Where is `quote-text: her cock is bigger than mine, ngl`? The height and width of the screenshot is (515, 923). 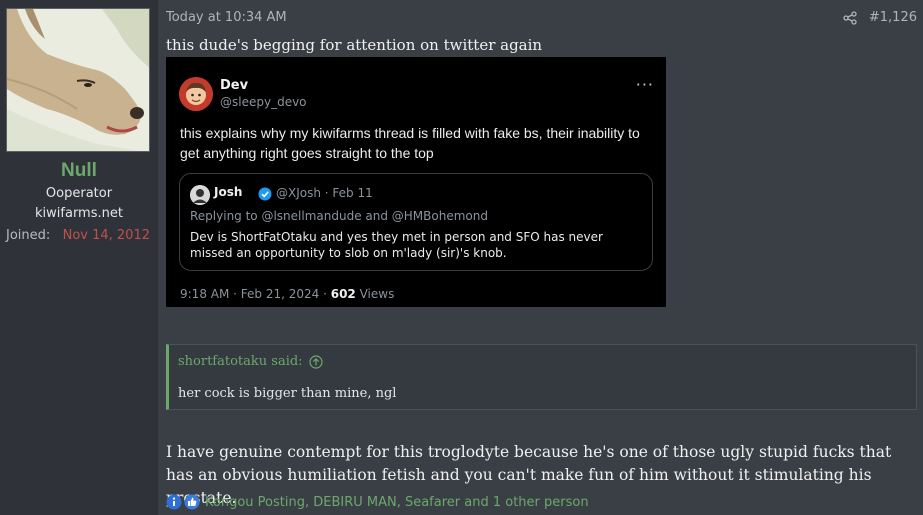 quote-text: her cock is bigger than mine, ngl is located at coordinates (287, 393).